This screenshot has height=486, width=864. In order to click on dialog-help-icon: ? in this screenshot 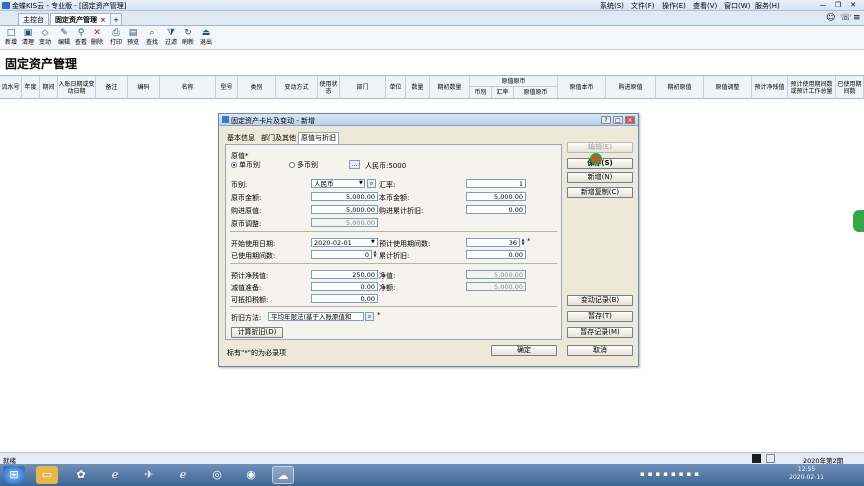, I will do `click(606, 120)`.